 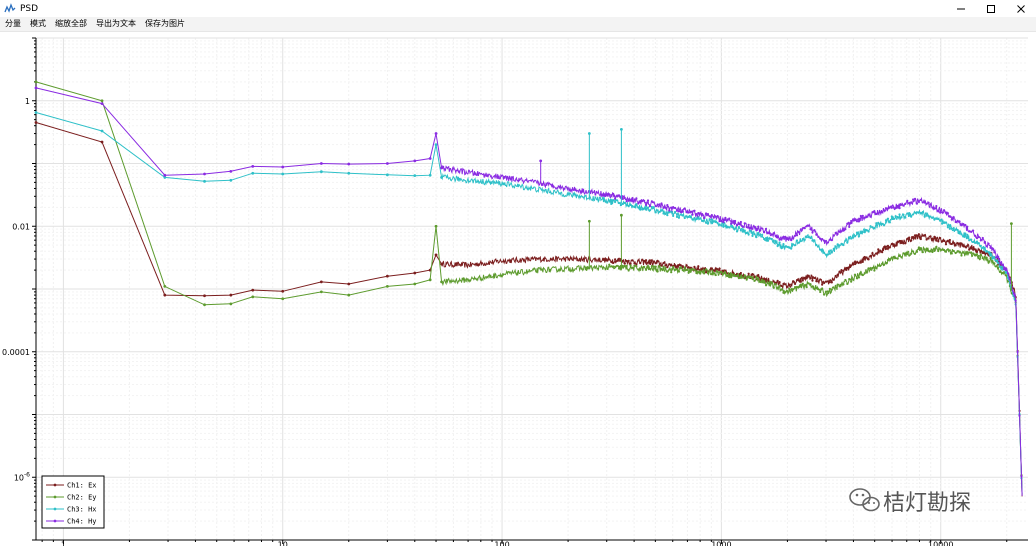 What do you see at coordinates (165, 24) in the screenshot?
I see `menu-save-image: 保存为图片` at bounding box center [165, 24].